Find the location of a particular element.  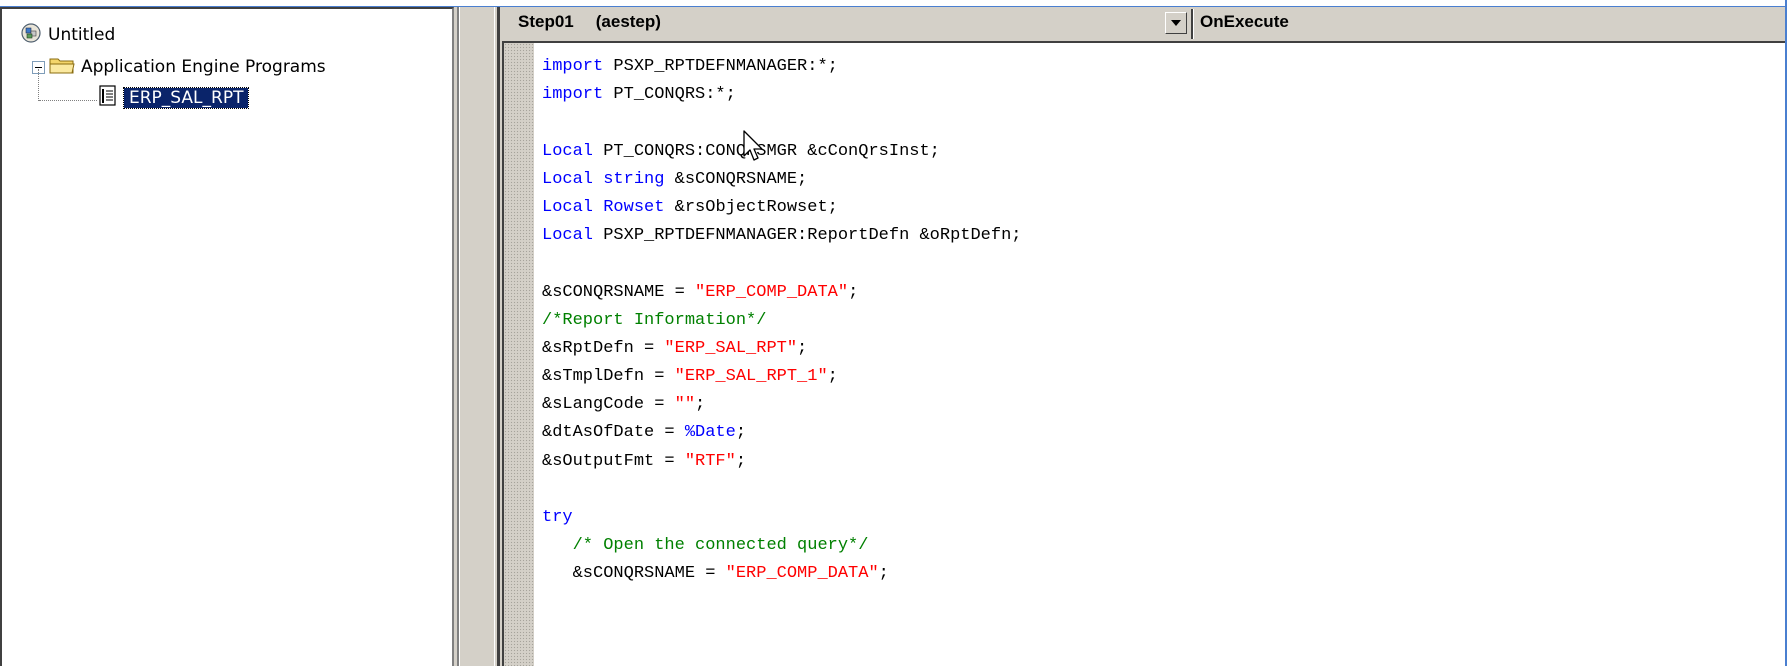

code-token: %Date is located at coordinates (710, 433).